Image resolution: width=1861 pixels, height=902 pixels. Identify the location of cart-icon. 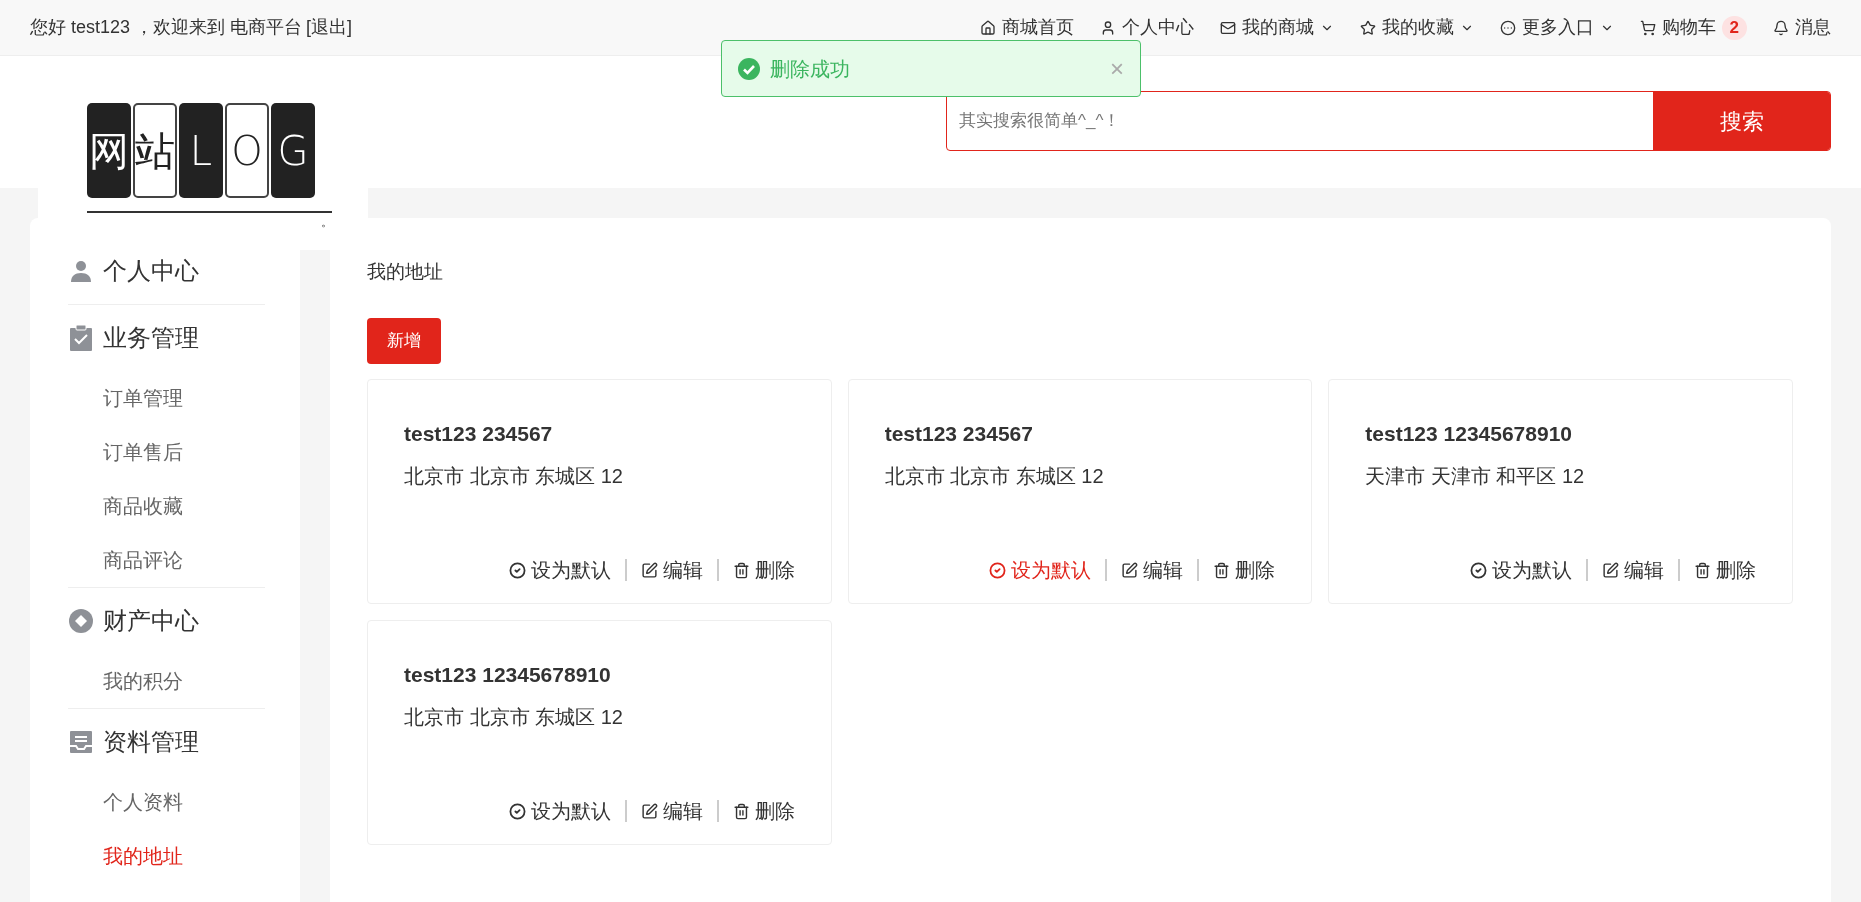
(1647, 27).